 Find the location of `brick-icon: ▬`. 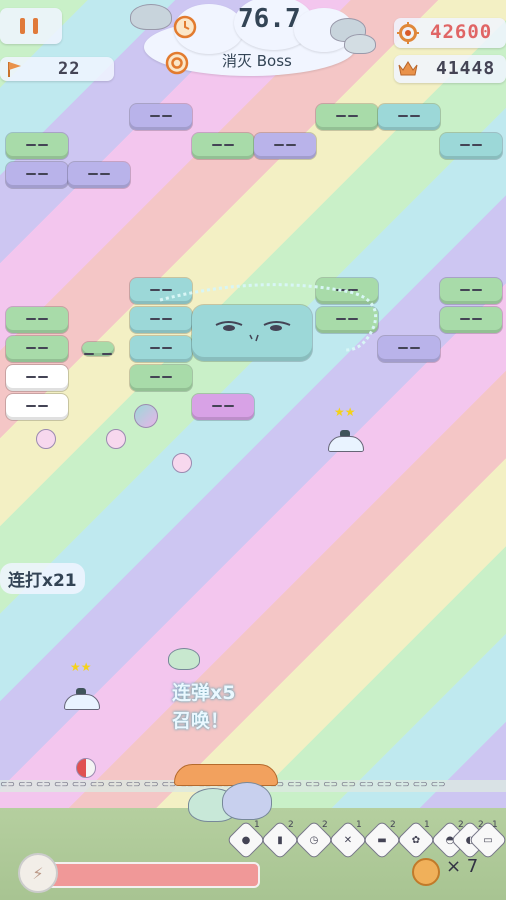

brick-icon: ▬ is located at coordinates (382, 840).